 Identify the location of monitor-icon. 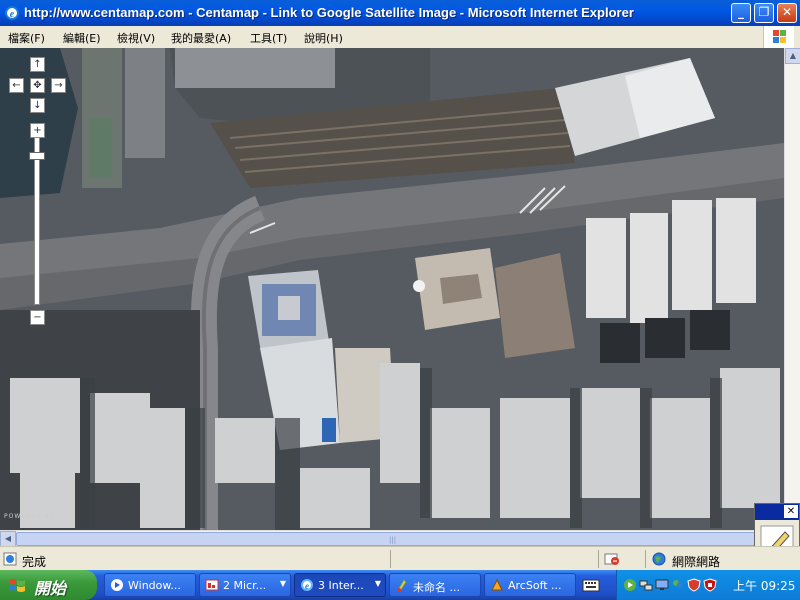
(662, 585).